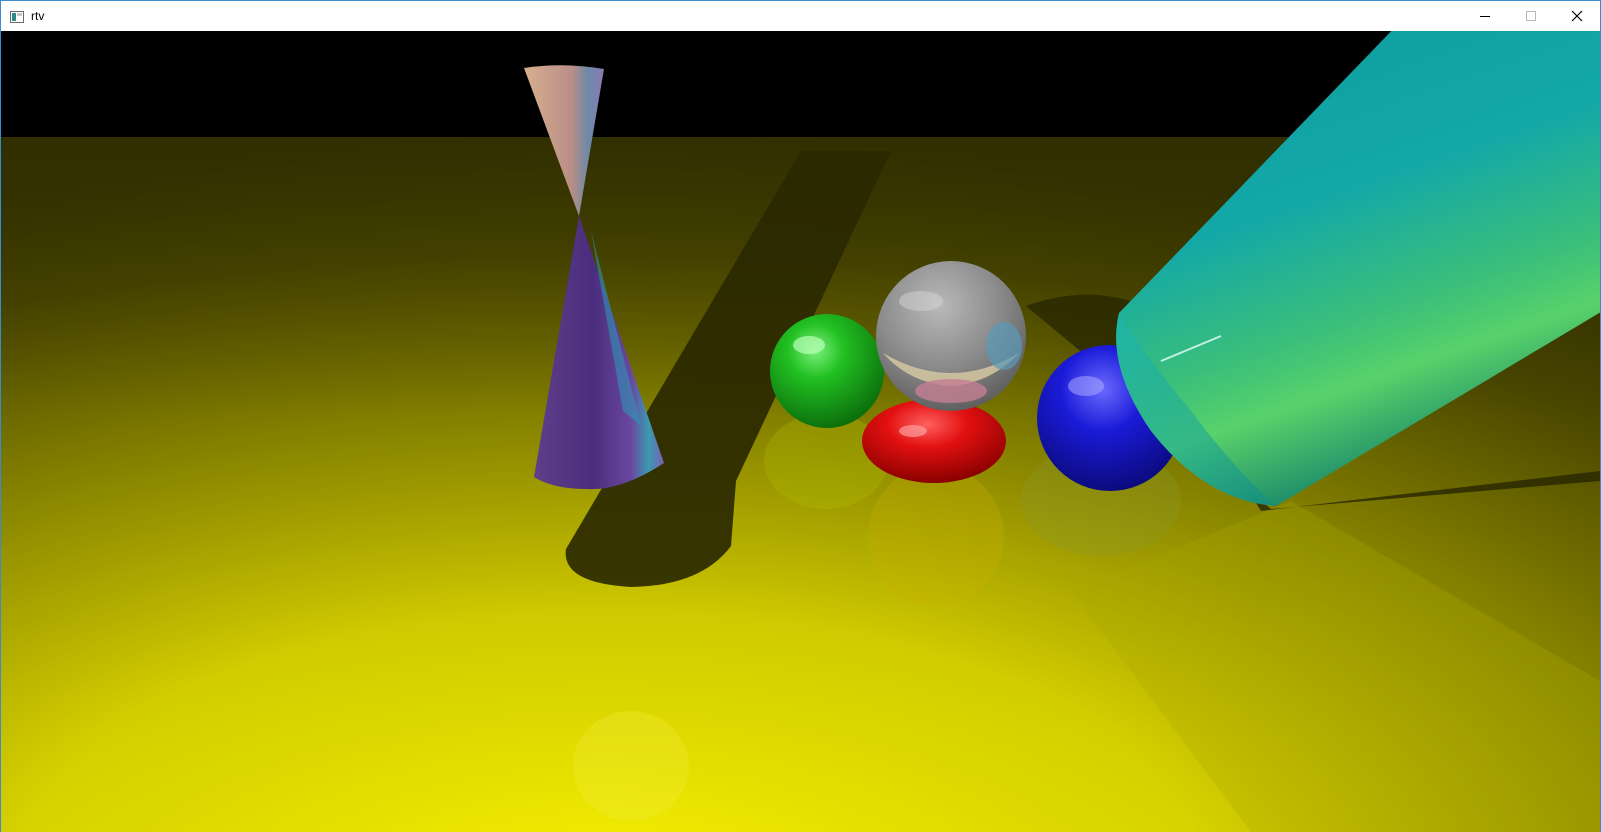 The width and height of the screenshot is (1601, 832). What do you see at coordinates (38, 16) in the screenshot?
I see `window-title: rtv` at bounding box center [38, 16].